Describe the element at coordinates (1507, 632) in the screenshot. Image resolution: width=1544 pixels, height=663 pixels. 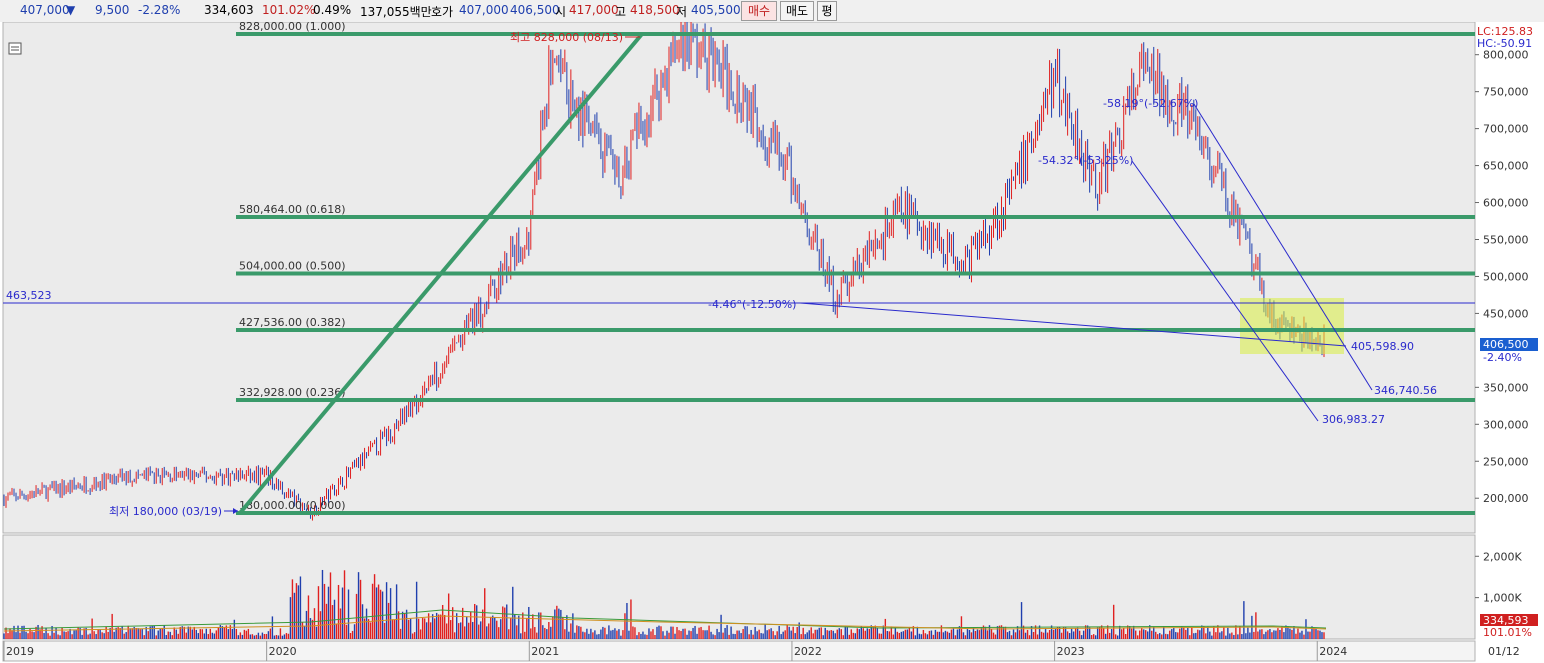
I see `volume-axis-pct: 101.01%` at that location.